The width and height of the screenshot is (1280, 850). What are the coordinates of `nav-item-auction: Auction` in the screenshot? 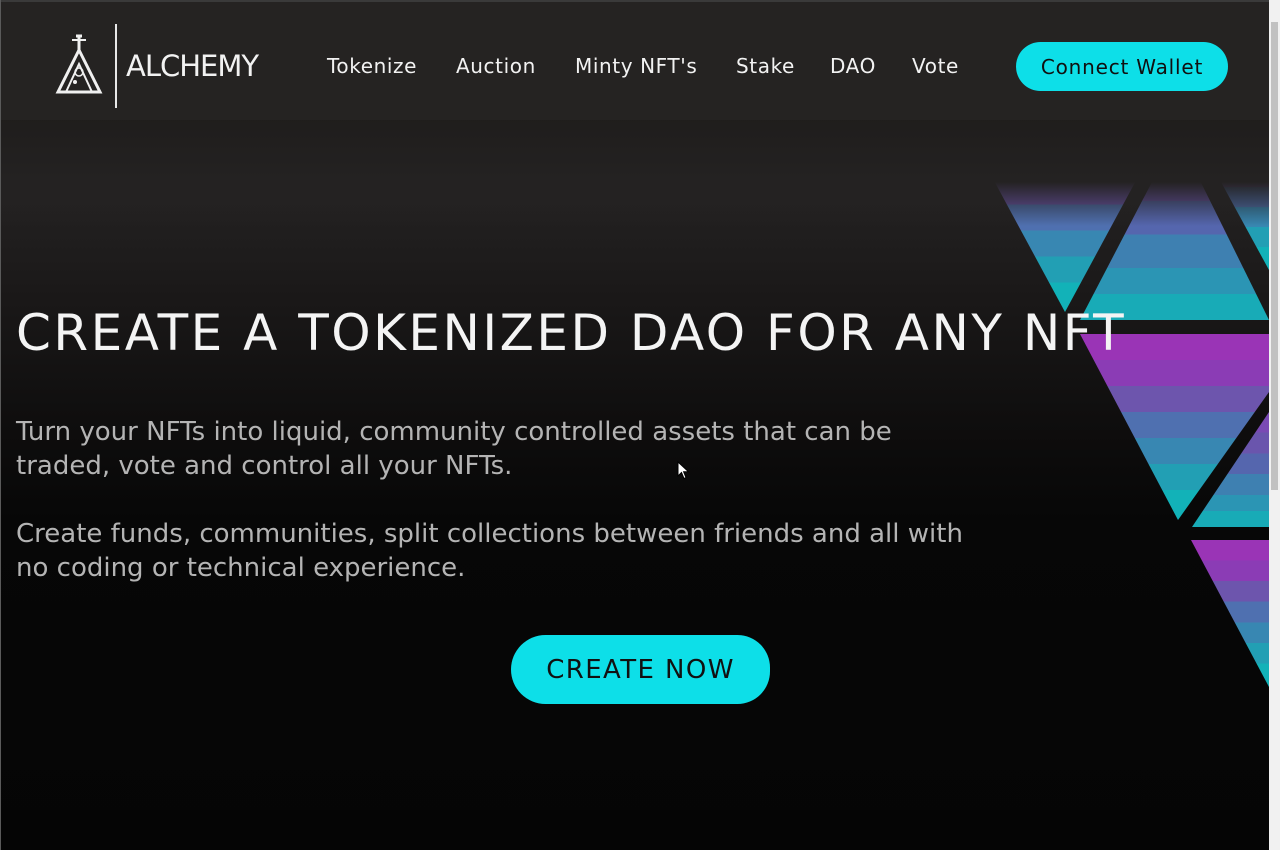 It's located at (496, 66).